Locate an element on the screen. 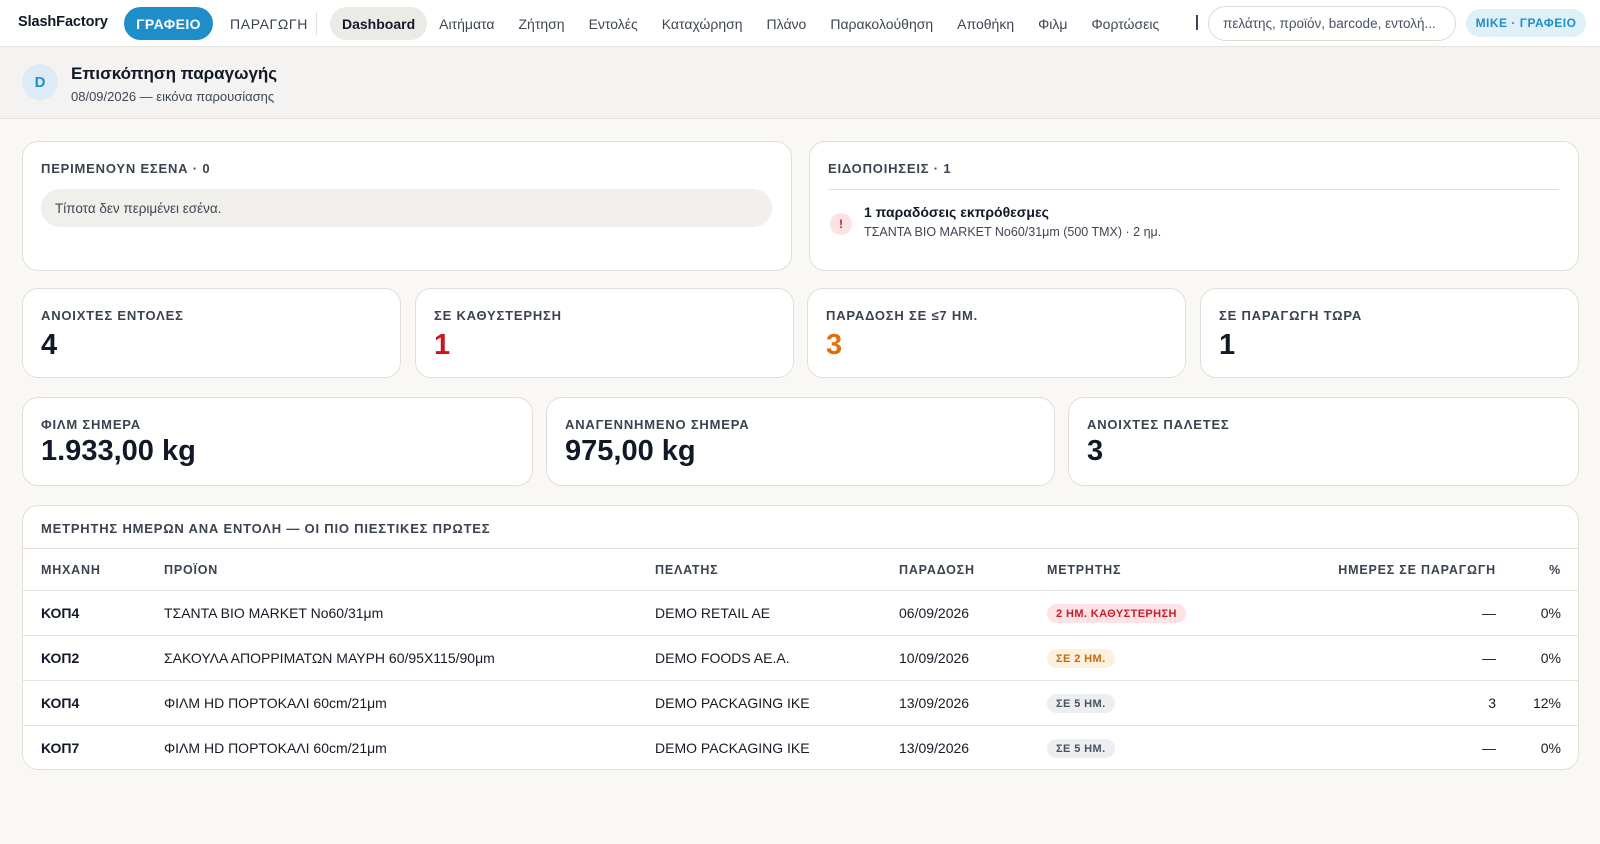  page-title: Επισκόπηση παραγωγής is located at coordinates (174, 73).